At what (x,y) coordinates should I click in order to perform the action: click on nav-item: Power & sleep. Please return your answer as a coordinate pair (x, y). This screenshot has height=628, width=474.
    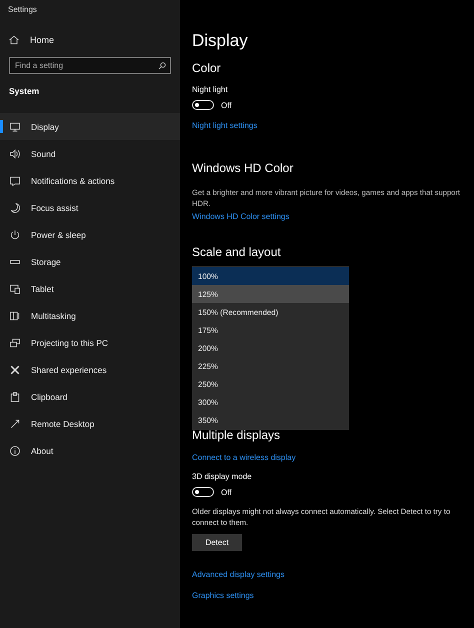
    Looking at the image, I should click on (90, 234).